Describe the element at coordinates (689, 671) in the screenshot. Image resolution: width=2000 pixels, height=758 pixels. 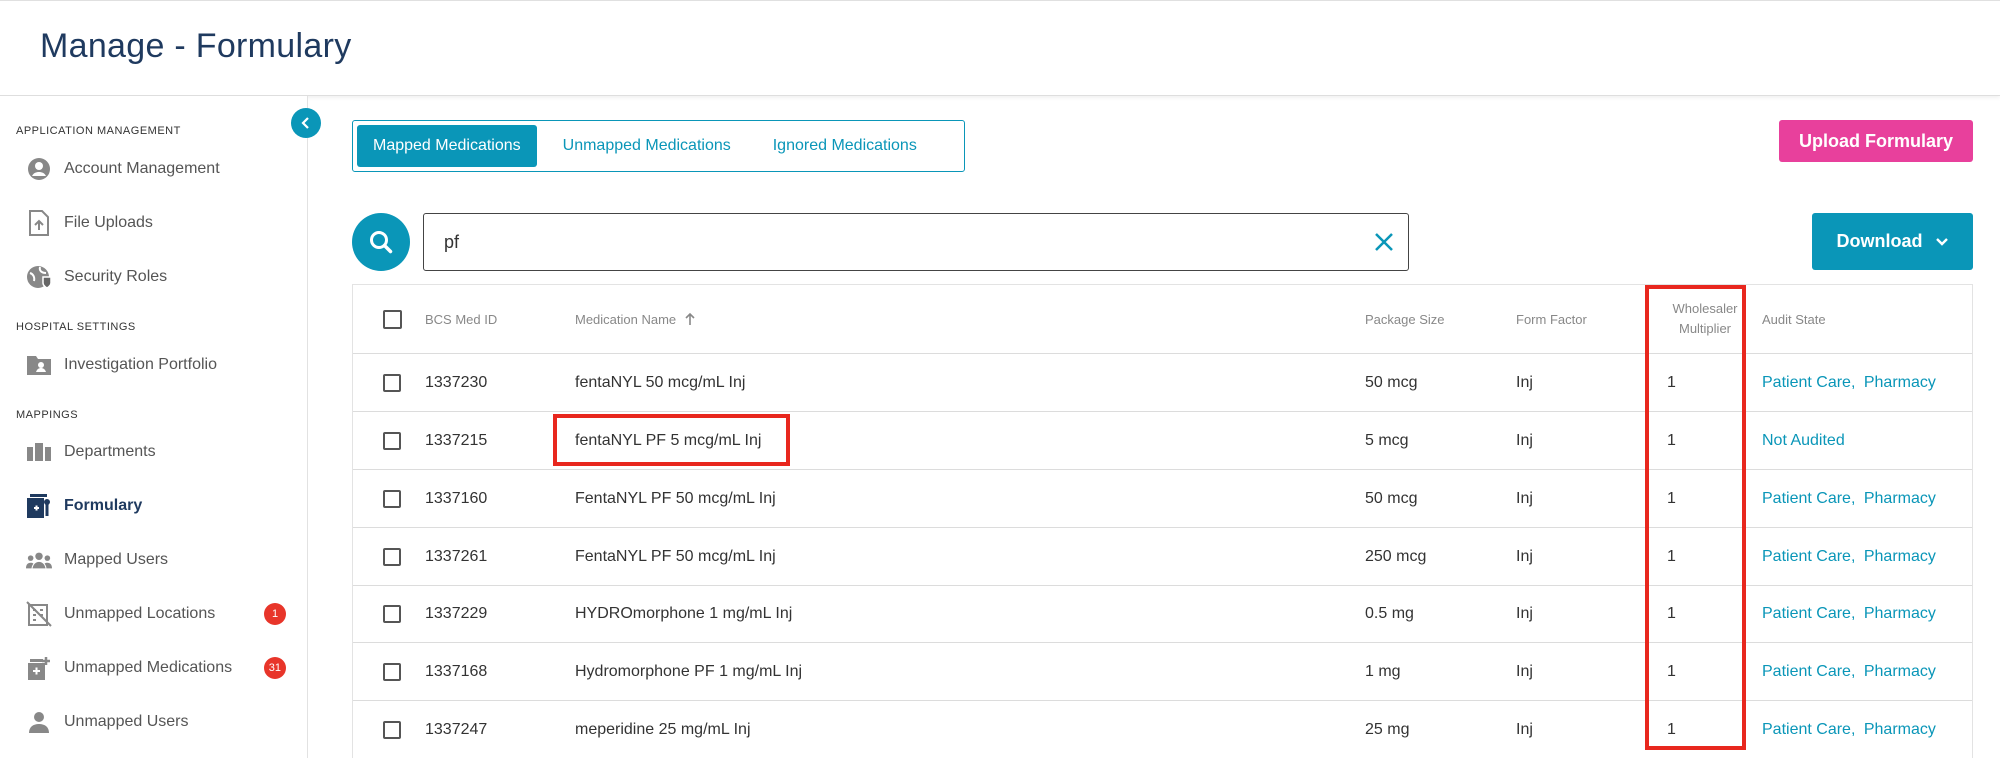
I see `medication-name-cell: Hydromorphone PF 1 mg/mL Inj` at that location.